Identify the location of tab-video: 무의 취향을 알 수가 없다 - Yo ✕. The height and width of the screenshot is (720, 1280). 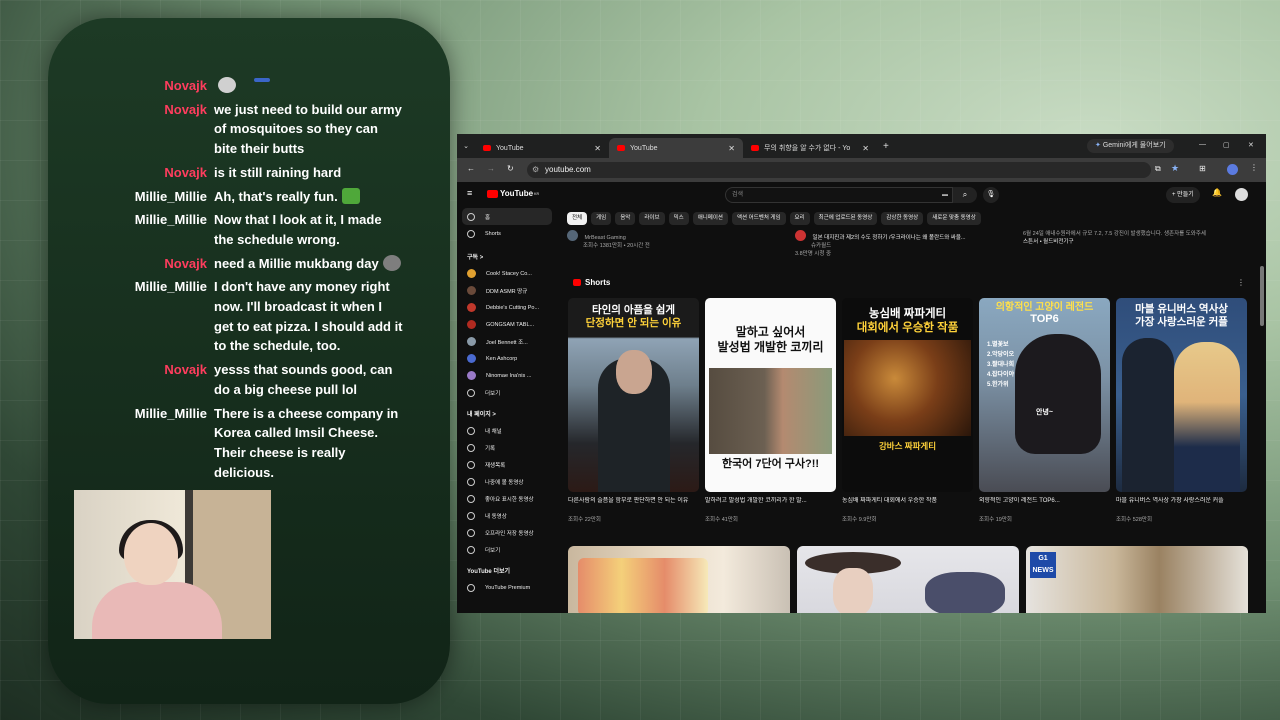
(810, 148).